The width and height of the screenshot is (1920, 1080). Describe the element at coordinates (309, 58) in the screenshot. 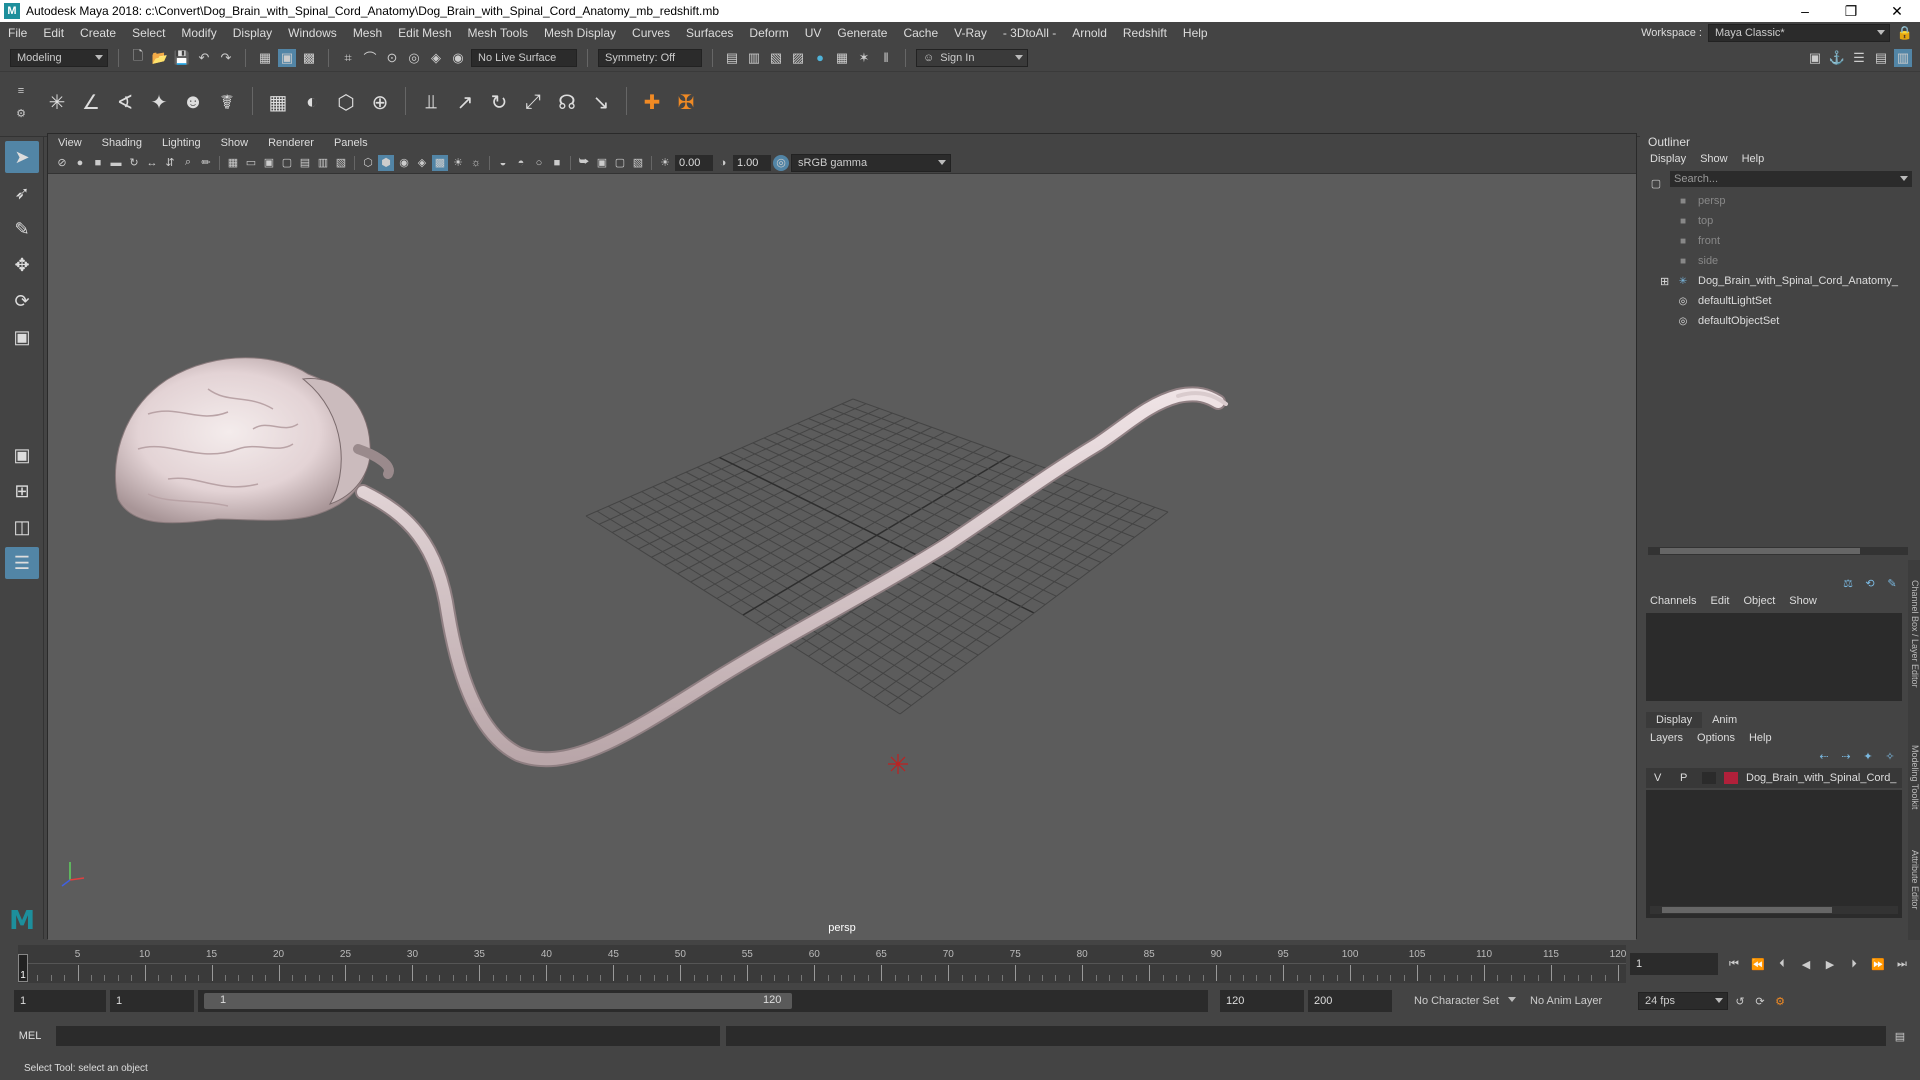

I see `select-component-icon: ▩` at that location.